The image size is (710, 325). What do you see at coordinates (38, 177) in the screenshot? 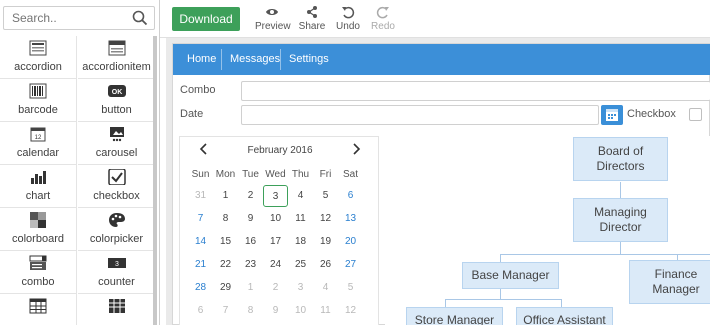
I see `chart-icon` at bounding box center [38, 177].